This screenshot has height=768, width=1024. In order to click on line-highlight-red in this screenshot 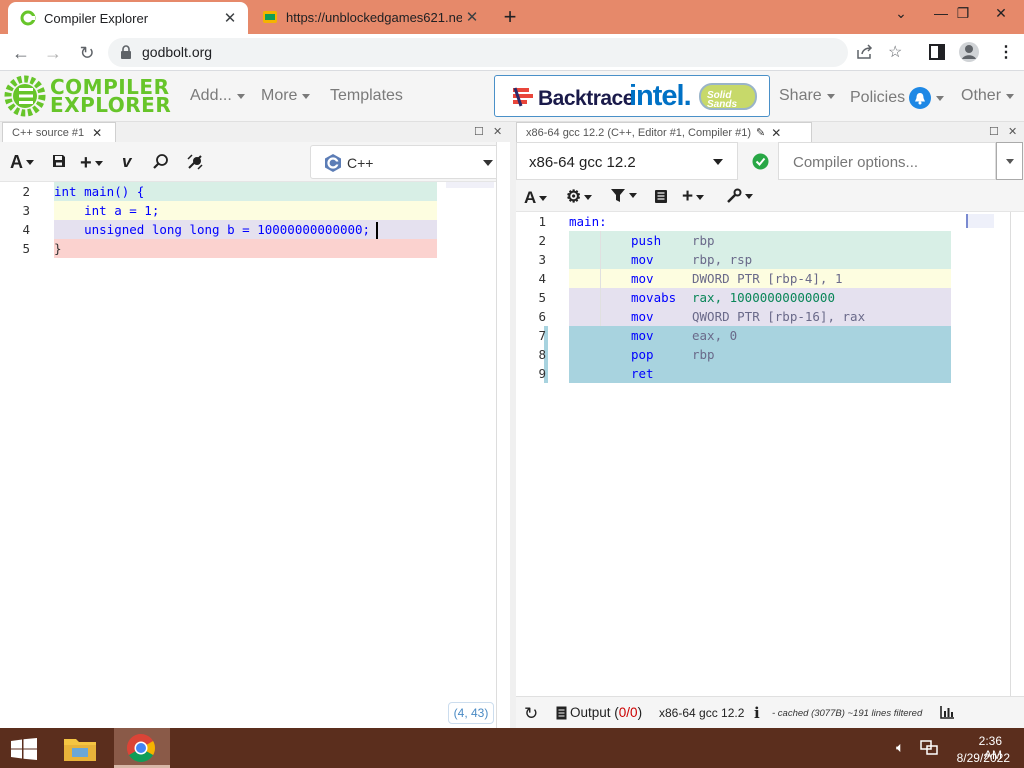, I will do `click(245, 248)`.